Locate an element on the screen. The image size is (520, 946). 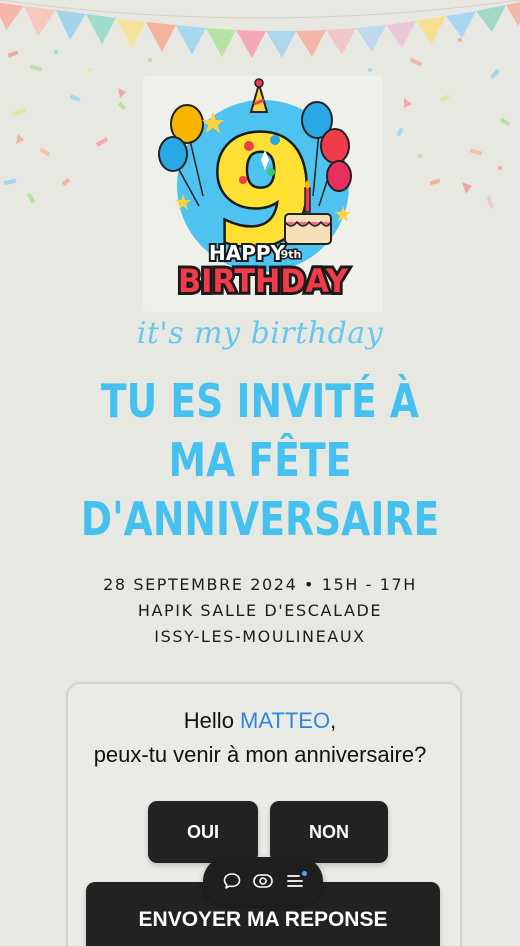
event-date-time: 28 SEPTEMBRE 2024 • 15H - 17H is located at coordinates (260, 584).